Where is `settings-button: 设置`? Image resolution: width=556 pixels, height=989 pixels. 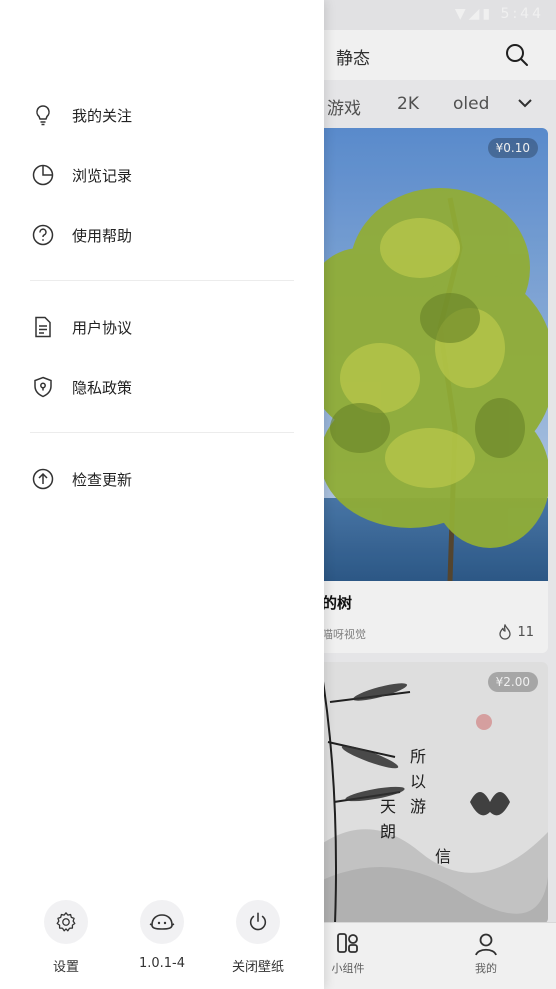
settings-button: 设置 is located at coordinates (66, 937).